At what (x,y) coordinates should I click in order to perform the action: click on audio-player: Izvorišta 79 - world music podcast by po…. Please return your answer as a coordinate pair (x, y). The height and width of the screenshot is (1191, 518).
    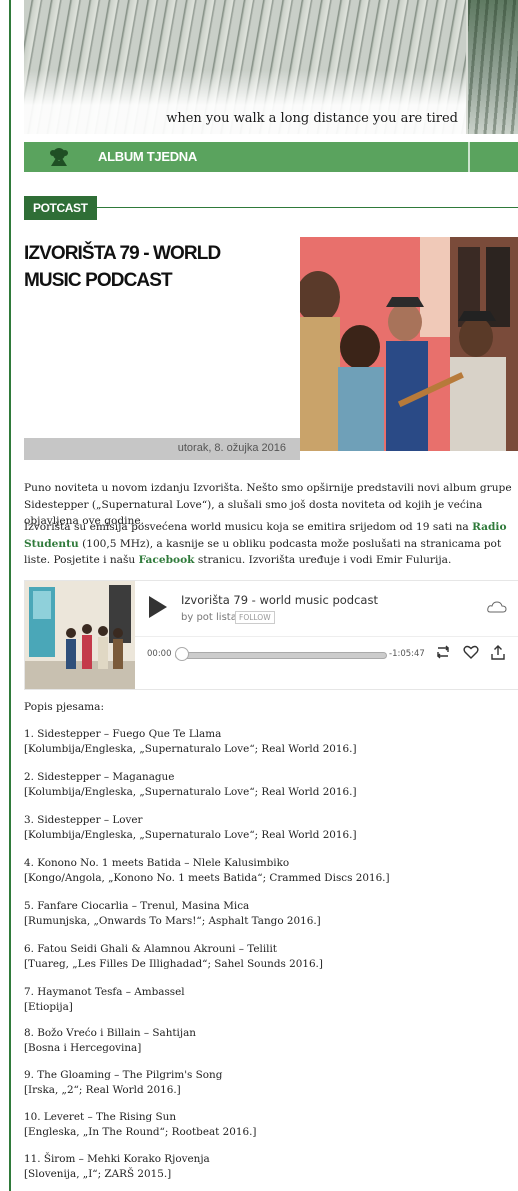
    Looking at the image, I should click on (271, 635).